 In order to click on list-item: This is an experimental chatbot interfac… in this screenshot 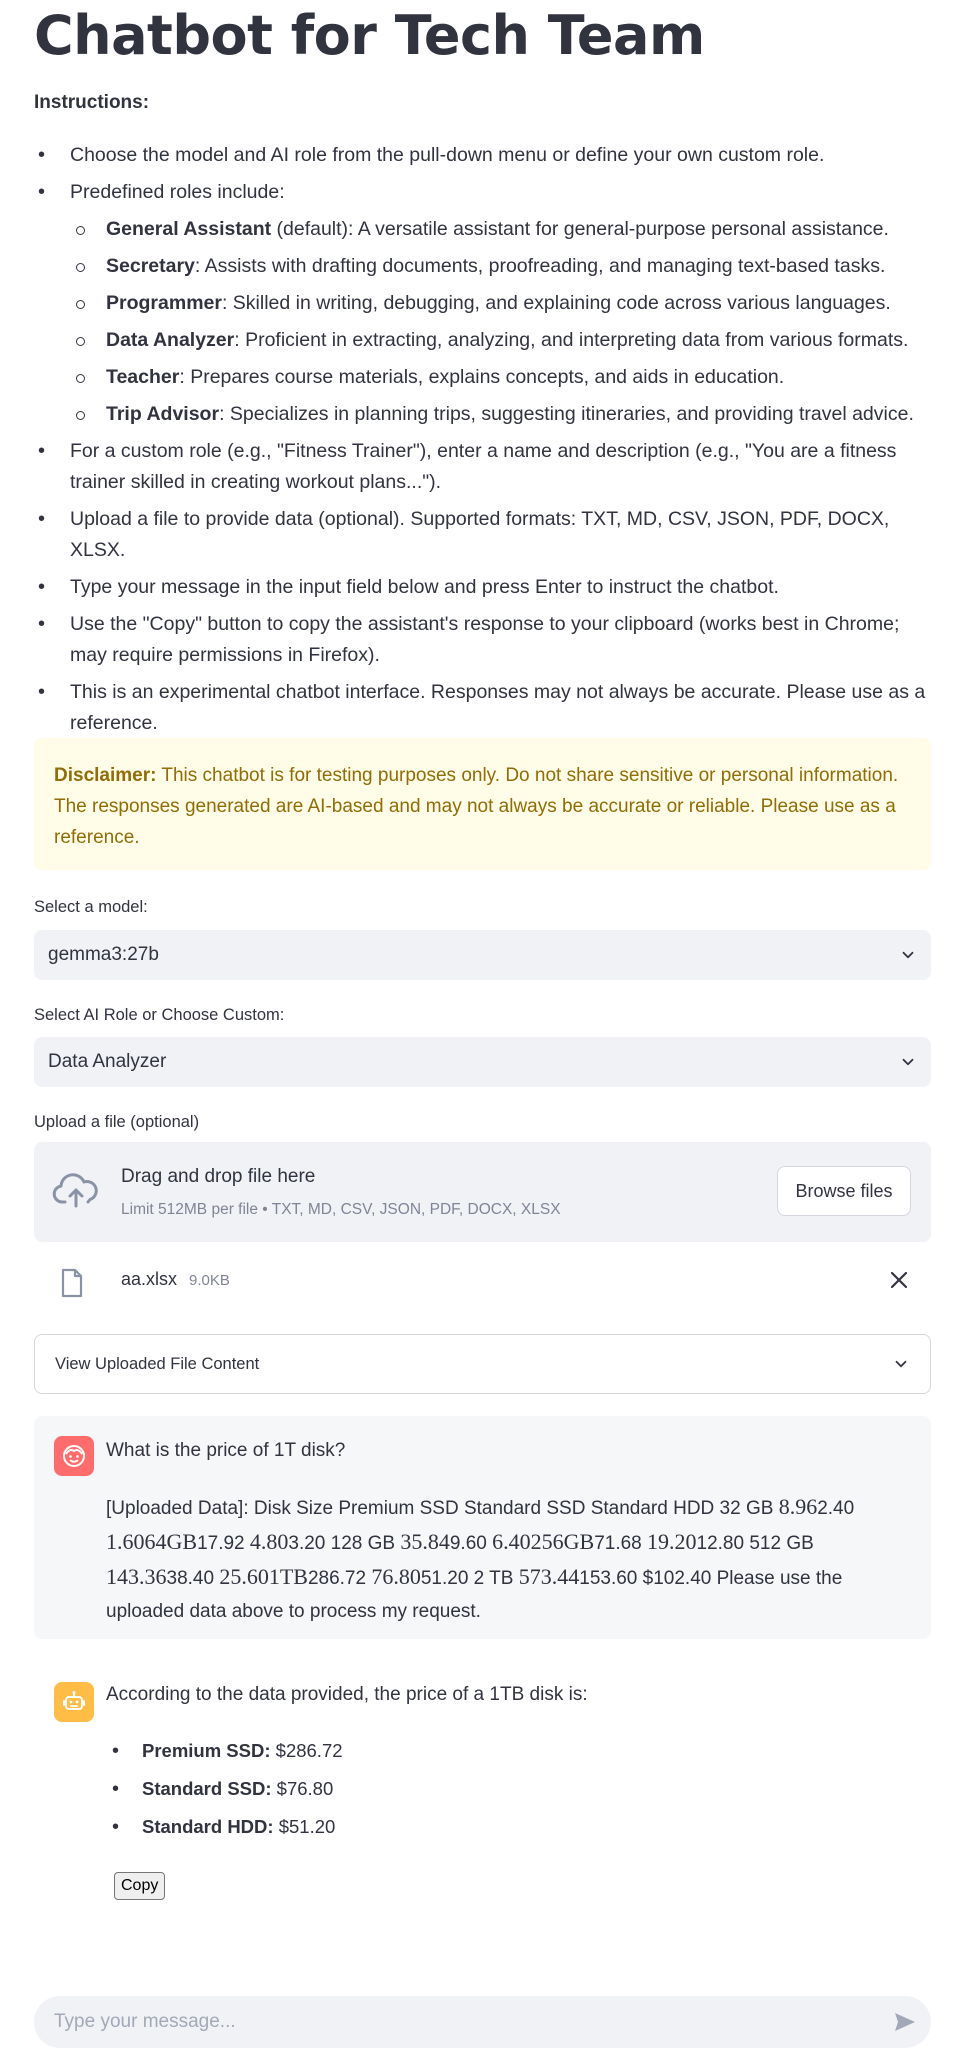, I will do `click(484, 708)`.